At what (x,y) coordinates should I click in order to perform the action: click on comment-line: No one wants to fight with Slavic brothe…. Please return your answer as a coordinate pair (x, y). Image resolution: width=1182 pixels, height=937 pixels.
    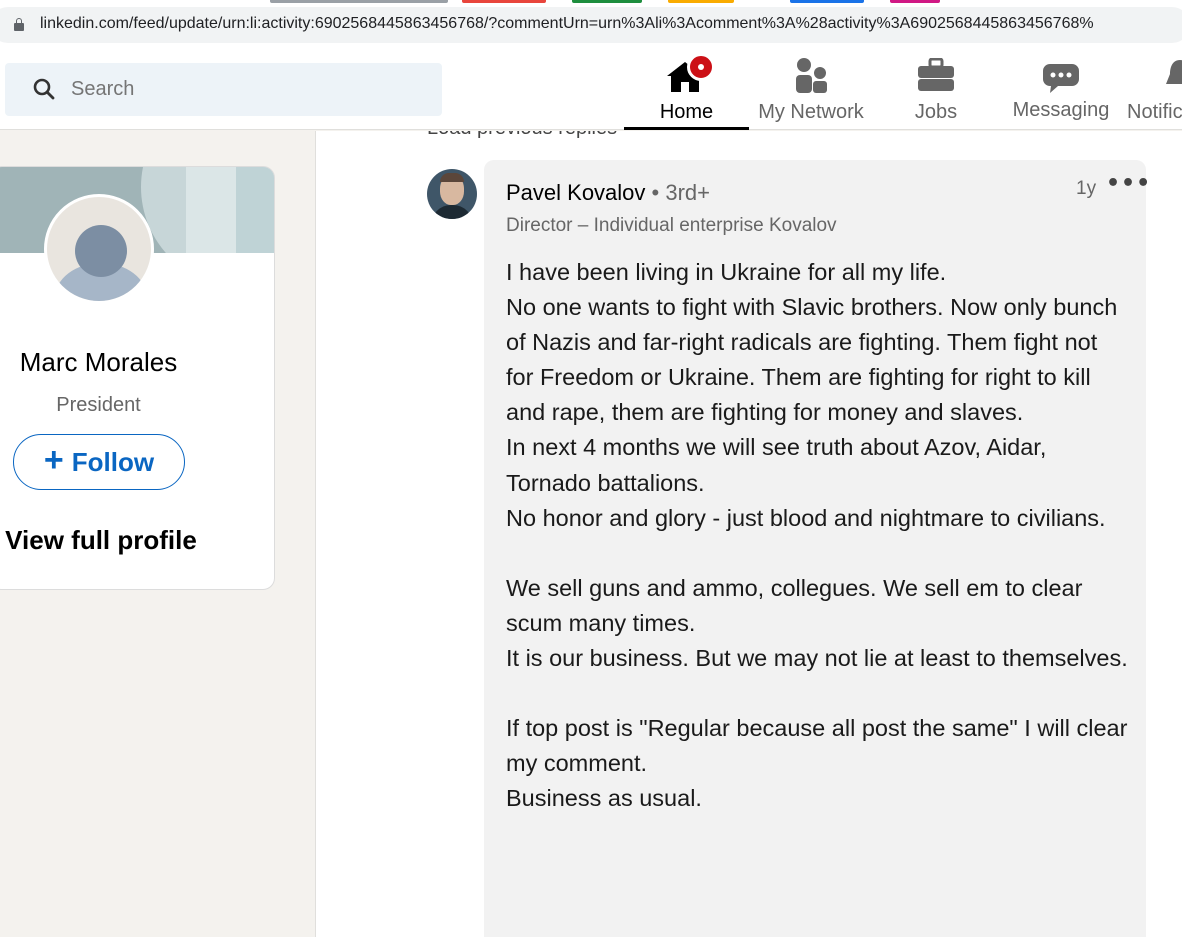
    Looking at the image, I should click on (815, 360).